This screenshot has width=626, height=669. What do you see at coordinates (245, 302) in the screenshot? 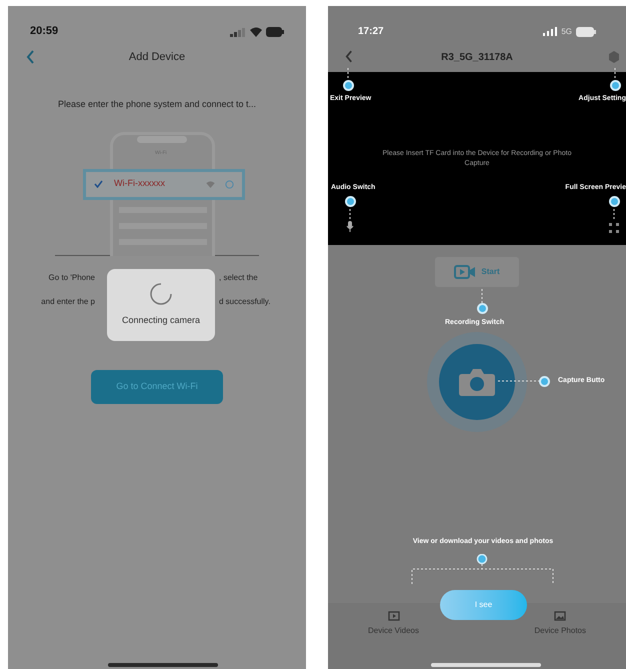
I see `instruction-text: d successfully.` at bounding box center [245, 302].